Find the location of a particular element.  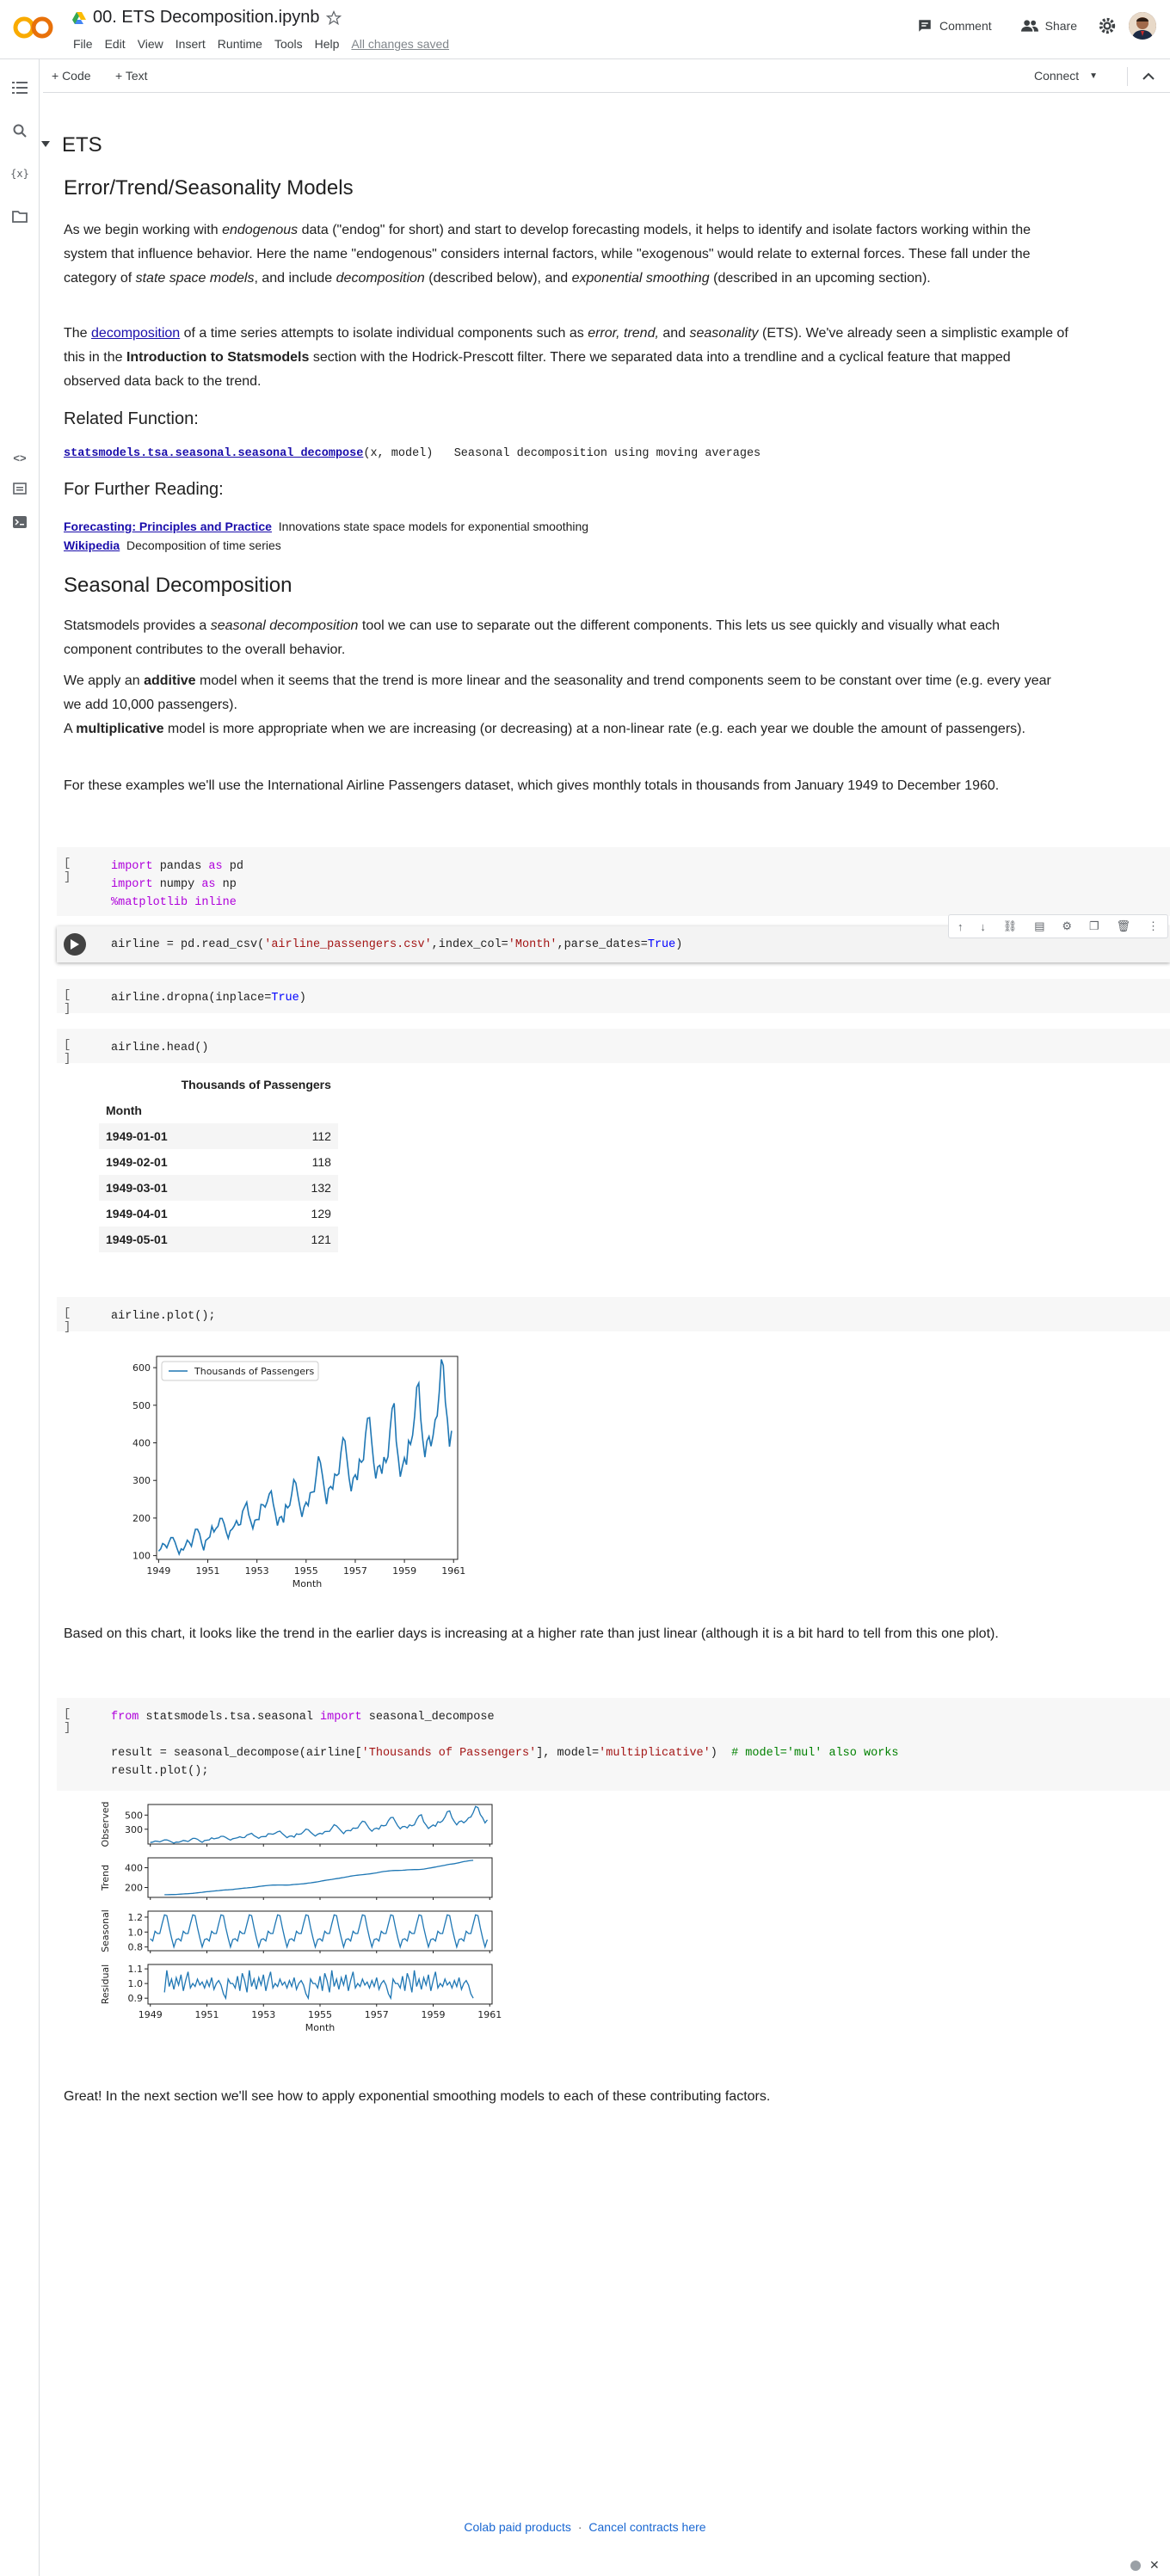

x-tick-label: 1959 is located at coordinates (404, 1571).